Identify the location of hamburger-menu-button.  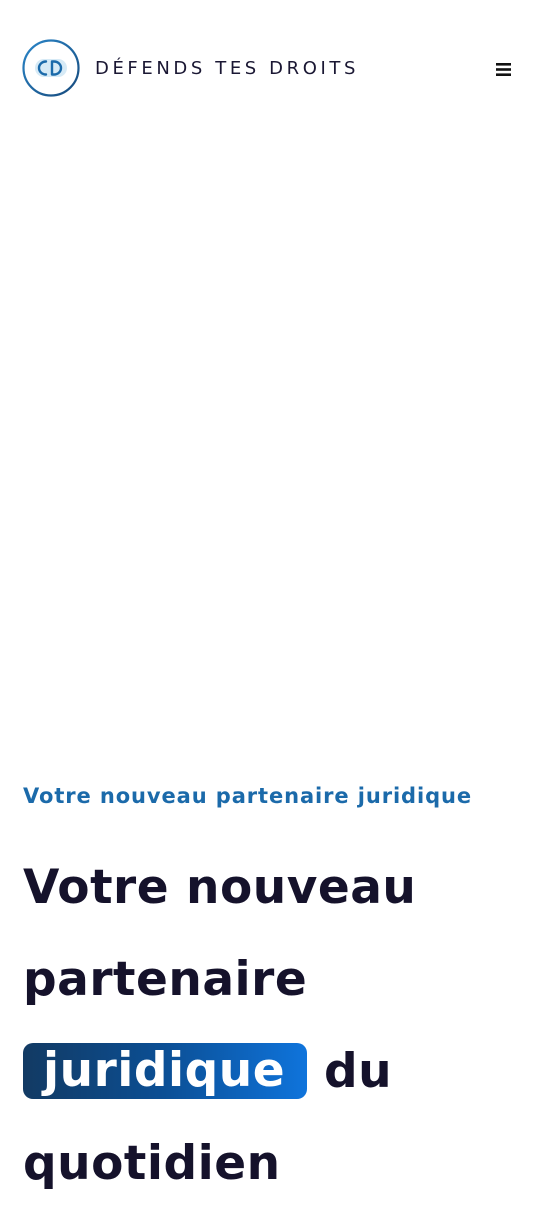
(503, 69).